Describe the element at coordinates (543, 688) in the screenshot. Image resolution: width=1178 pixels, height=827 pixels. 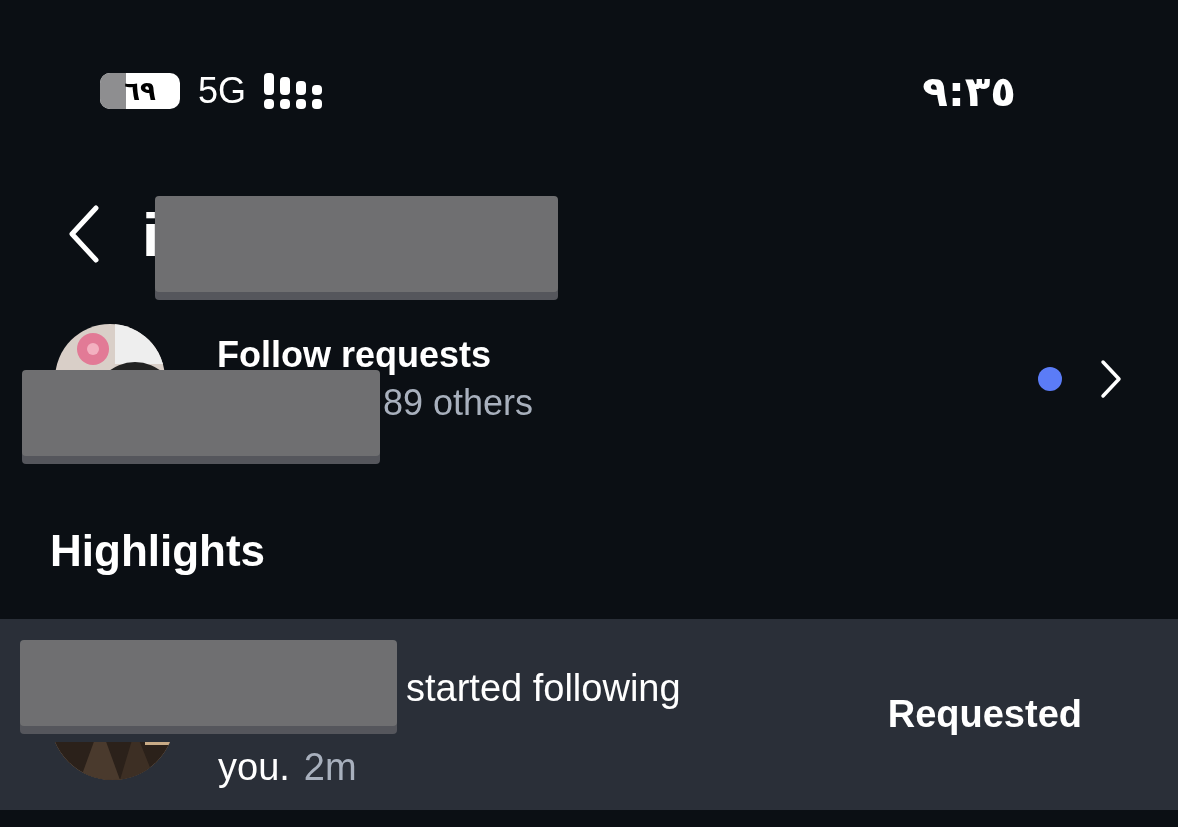
I see `notification-text: started following` at that location.